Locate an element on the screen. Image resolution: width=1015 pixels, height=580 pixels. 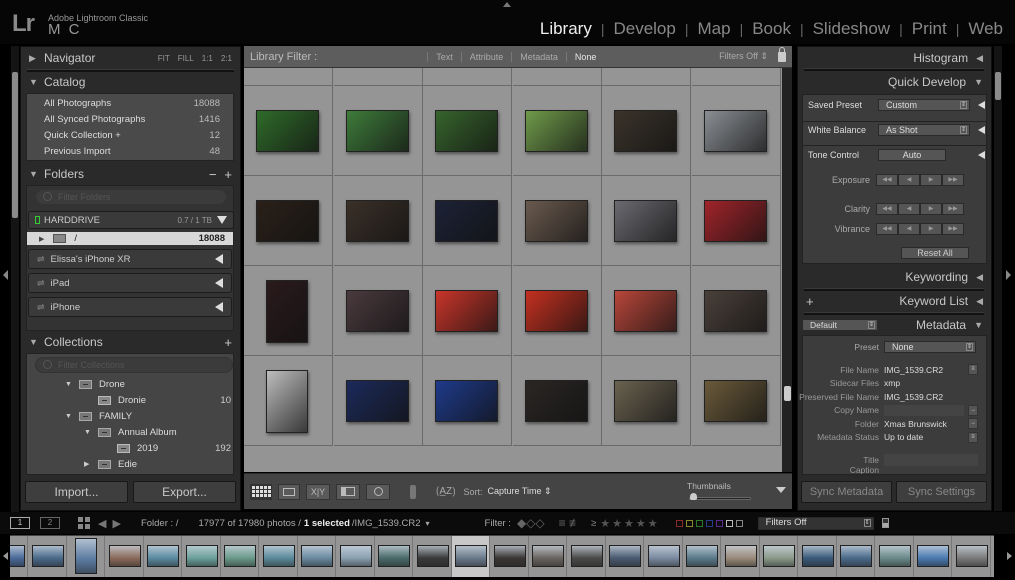
metadata-value is located at coordinates (924, 410).